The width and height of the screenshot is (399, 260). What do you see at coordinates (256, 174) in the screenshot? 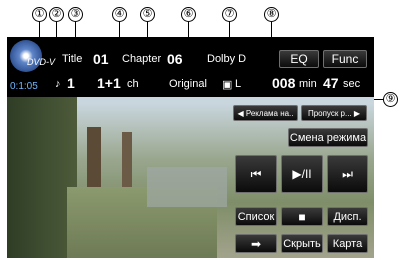
I see `prev-track-button: ⏮` at bounding box center [256, 174].